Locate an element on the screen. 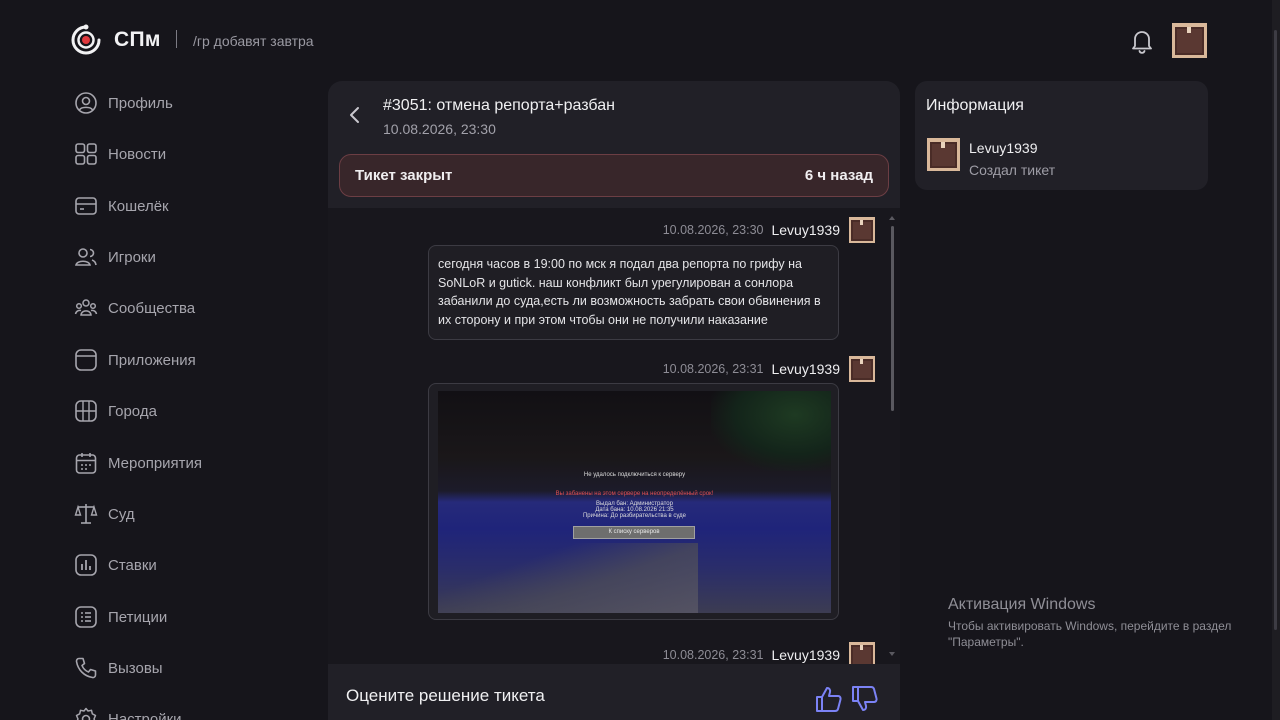 The height and width of the screenshot is (720, 1280). app-logo is located at coordinates (86, 40).